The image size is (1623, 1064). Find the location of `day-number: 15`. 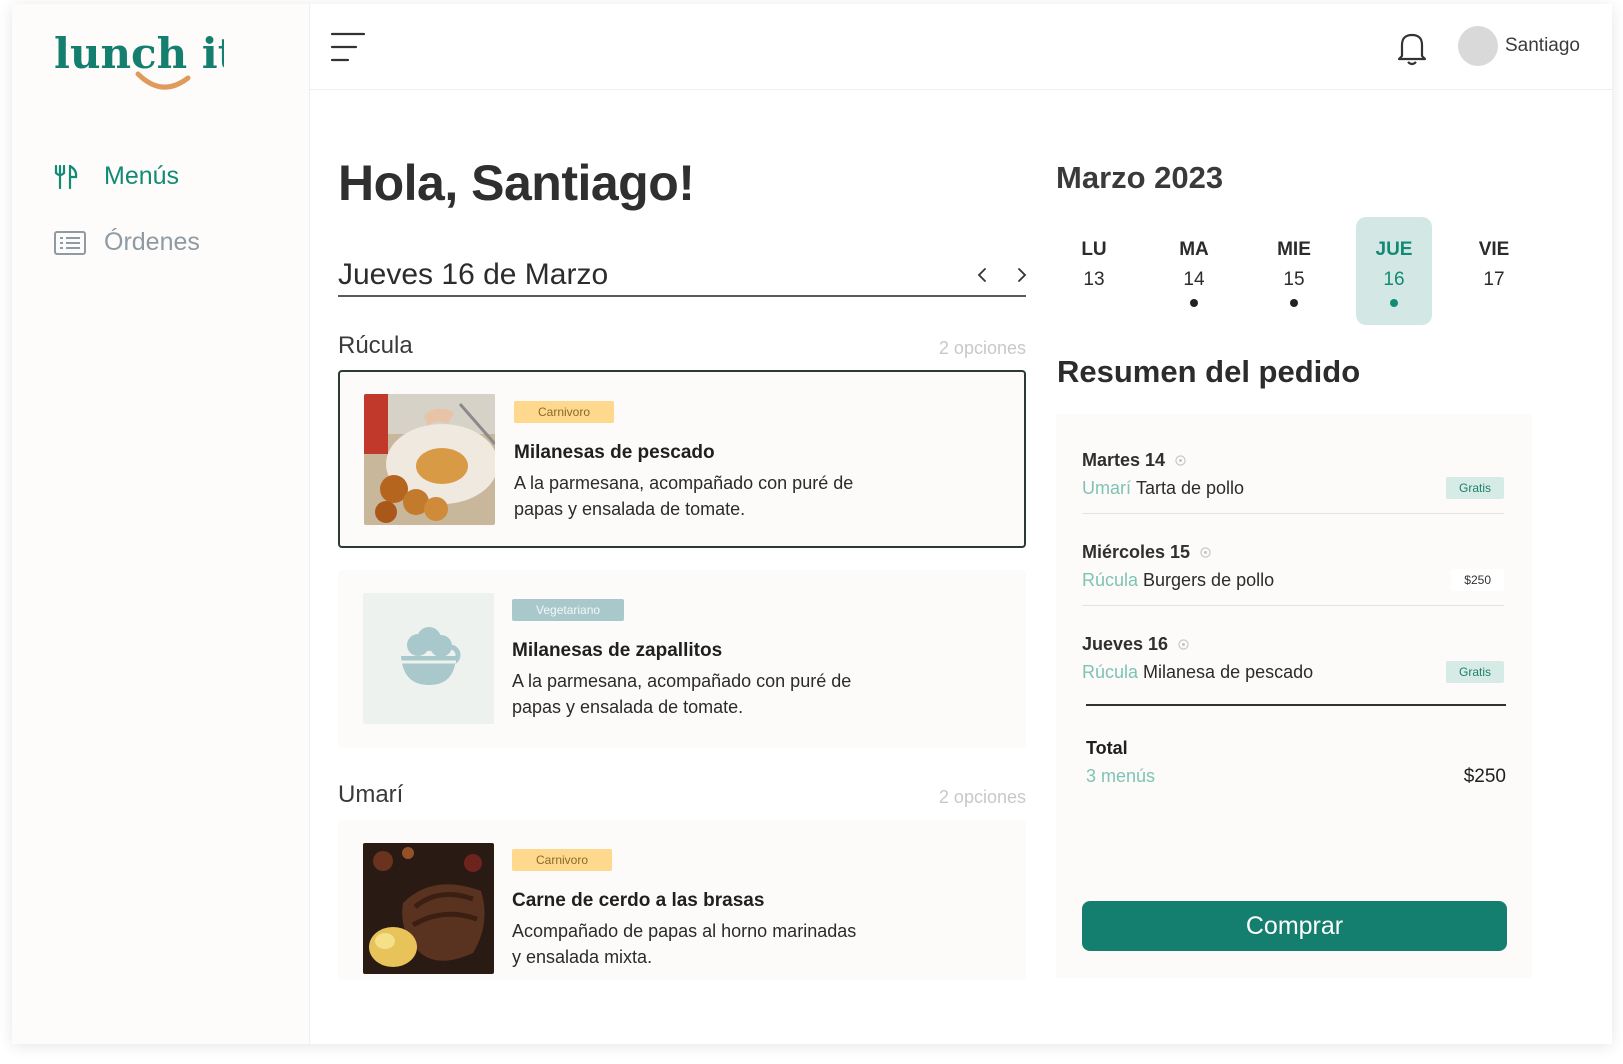

day-number: 15 is located at coordinates (1294, 279).